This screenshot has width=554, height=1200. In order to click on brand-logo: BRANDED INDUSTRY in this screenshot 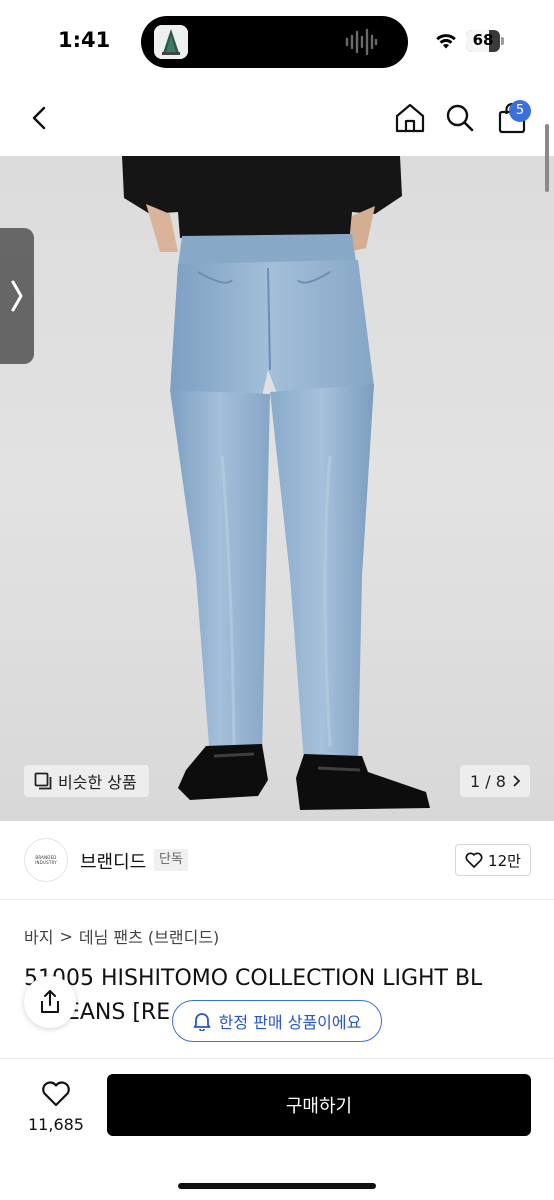, I will do `click(46, 860)`.